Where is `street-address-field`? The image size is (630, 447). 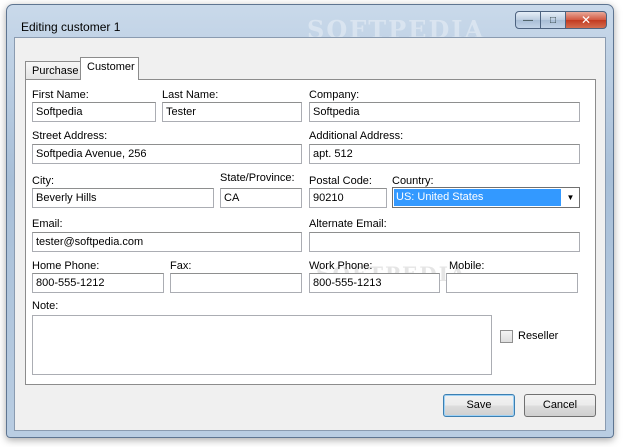
street-address-field is located at coordinates (167, 154).